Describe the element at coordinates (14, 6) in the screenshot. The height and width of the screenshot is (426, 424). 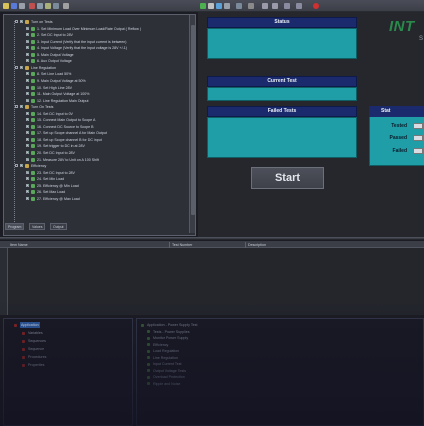
I see `save-icon` at that location.